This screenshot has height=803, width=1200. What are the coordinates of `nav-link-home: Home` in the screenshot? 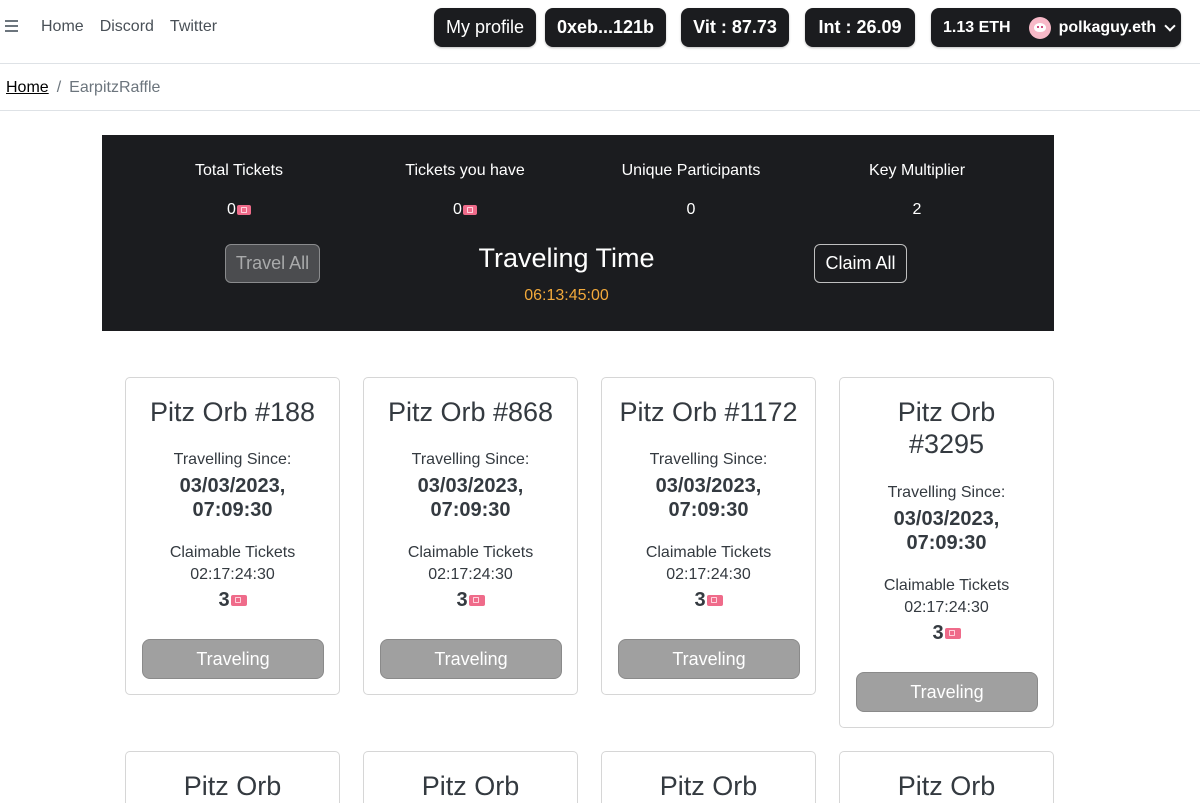 It's located at (62, 27).